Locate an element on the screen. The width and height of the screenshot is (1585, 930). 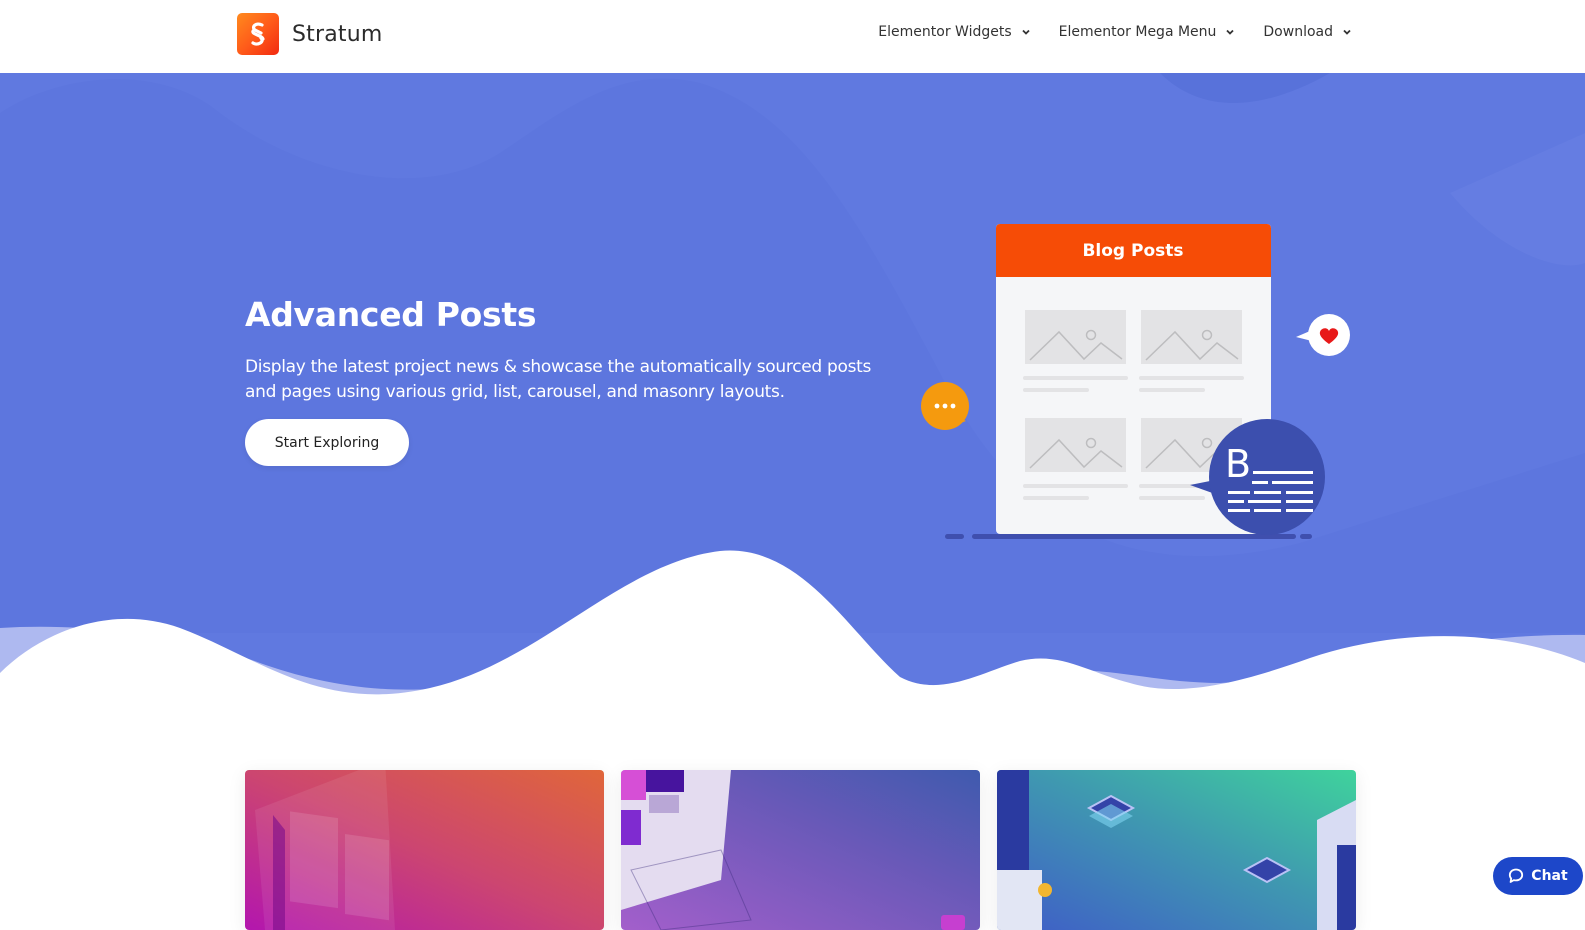
brand-logo: Stratum is located at coordinates (310, 34).